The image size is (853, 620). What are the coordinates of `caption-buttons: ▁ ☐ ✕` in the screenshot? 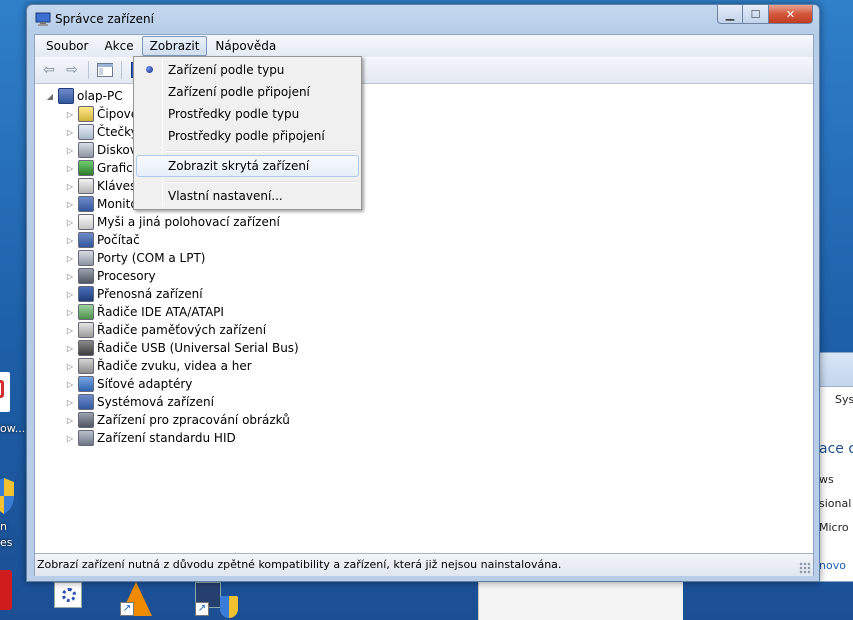 It's located at (765, 14).